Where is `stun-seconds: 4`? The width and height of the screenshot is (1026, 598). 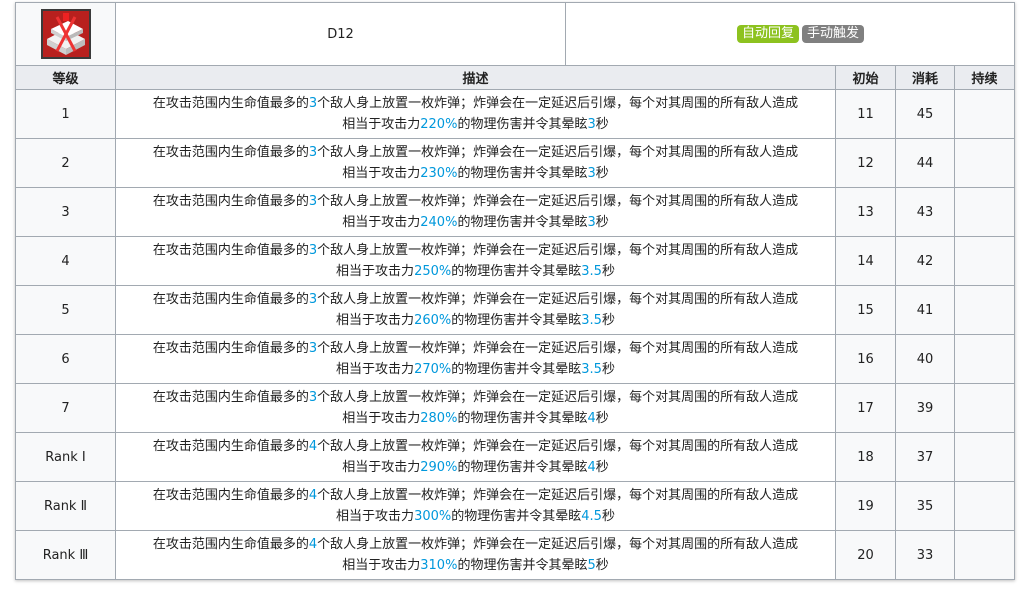 stun-seconds: 4 is located at coordinates (591, 418).